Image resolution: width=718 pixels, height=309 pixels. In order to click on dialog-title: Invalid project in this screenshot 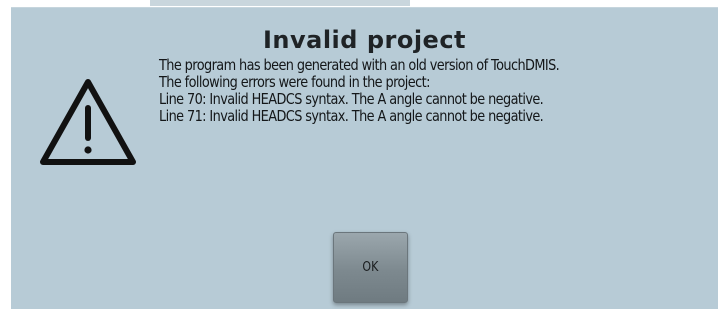, I will do `click(364, 40)`.